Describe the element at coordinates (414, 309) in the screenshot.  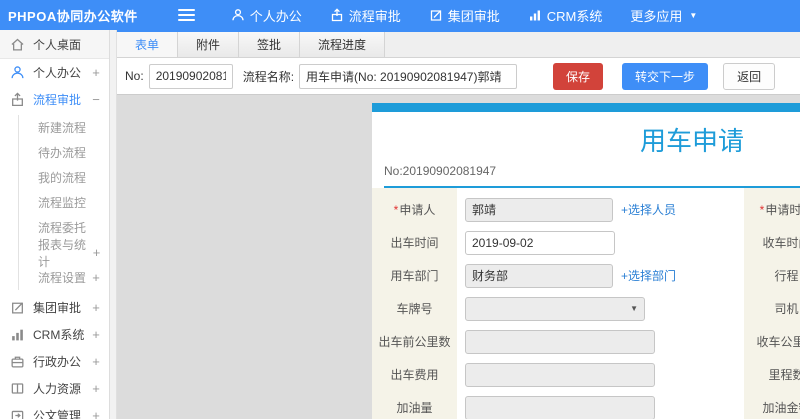
I see `plate-label: 车牌号` at that location.